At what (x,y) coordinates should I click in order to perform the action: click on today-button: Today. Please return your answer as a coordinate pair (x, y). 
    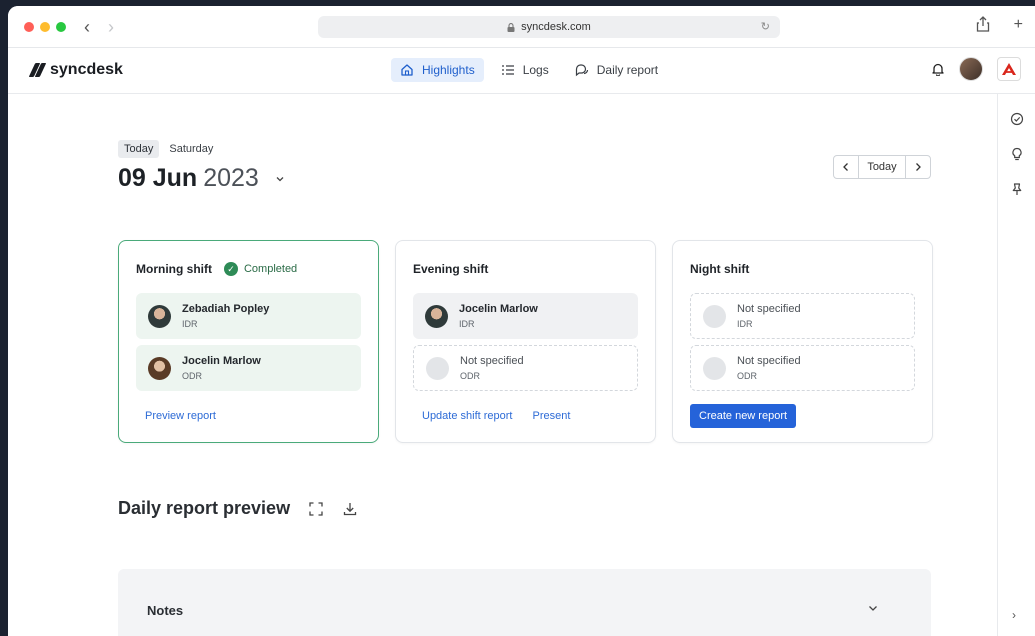
    Looking at the image, I should click on (882, 167).